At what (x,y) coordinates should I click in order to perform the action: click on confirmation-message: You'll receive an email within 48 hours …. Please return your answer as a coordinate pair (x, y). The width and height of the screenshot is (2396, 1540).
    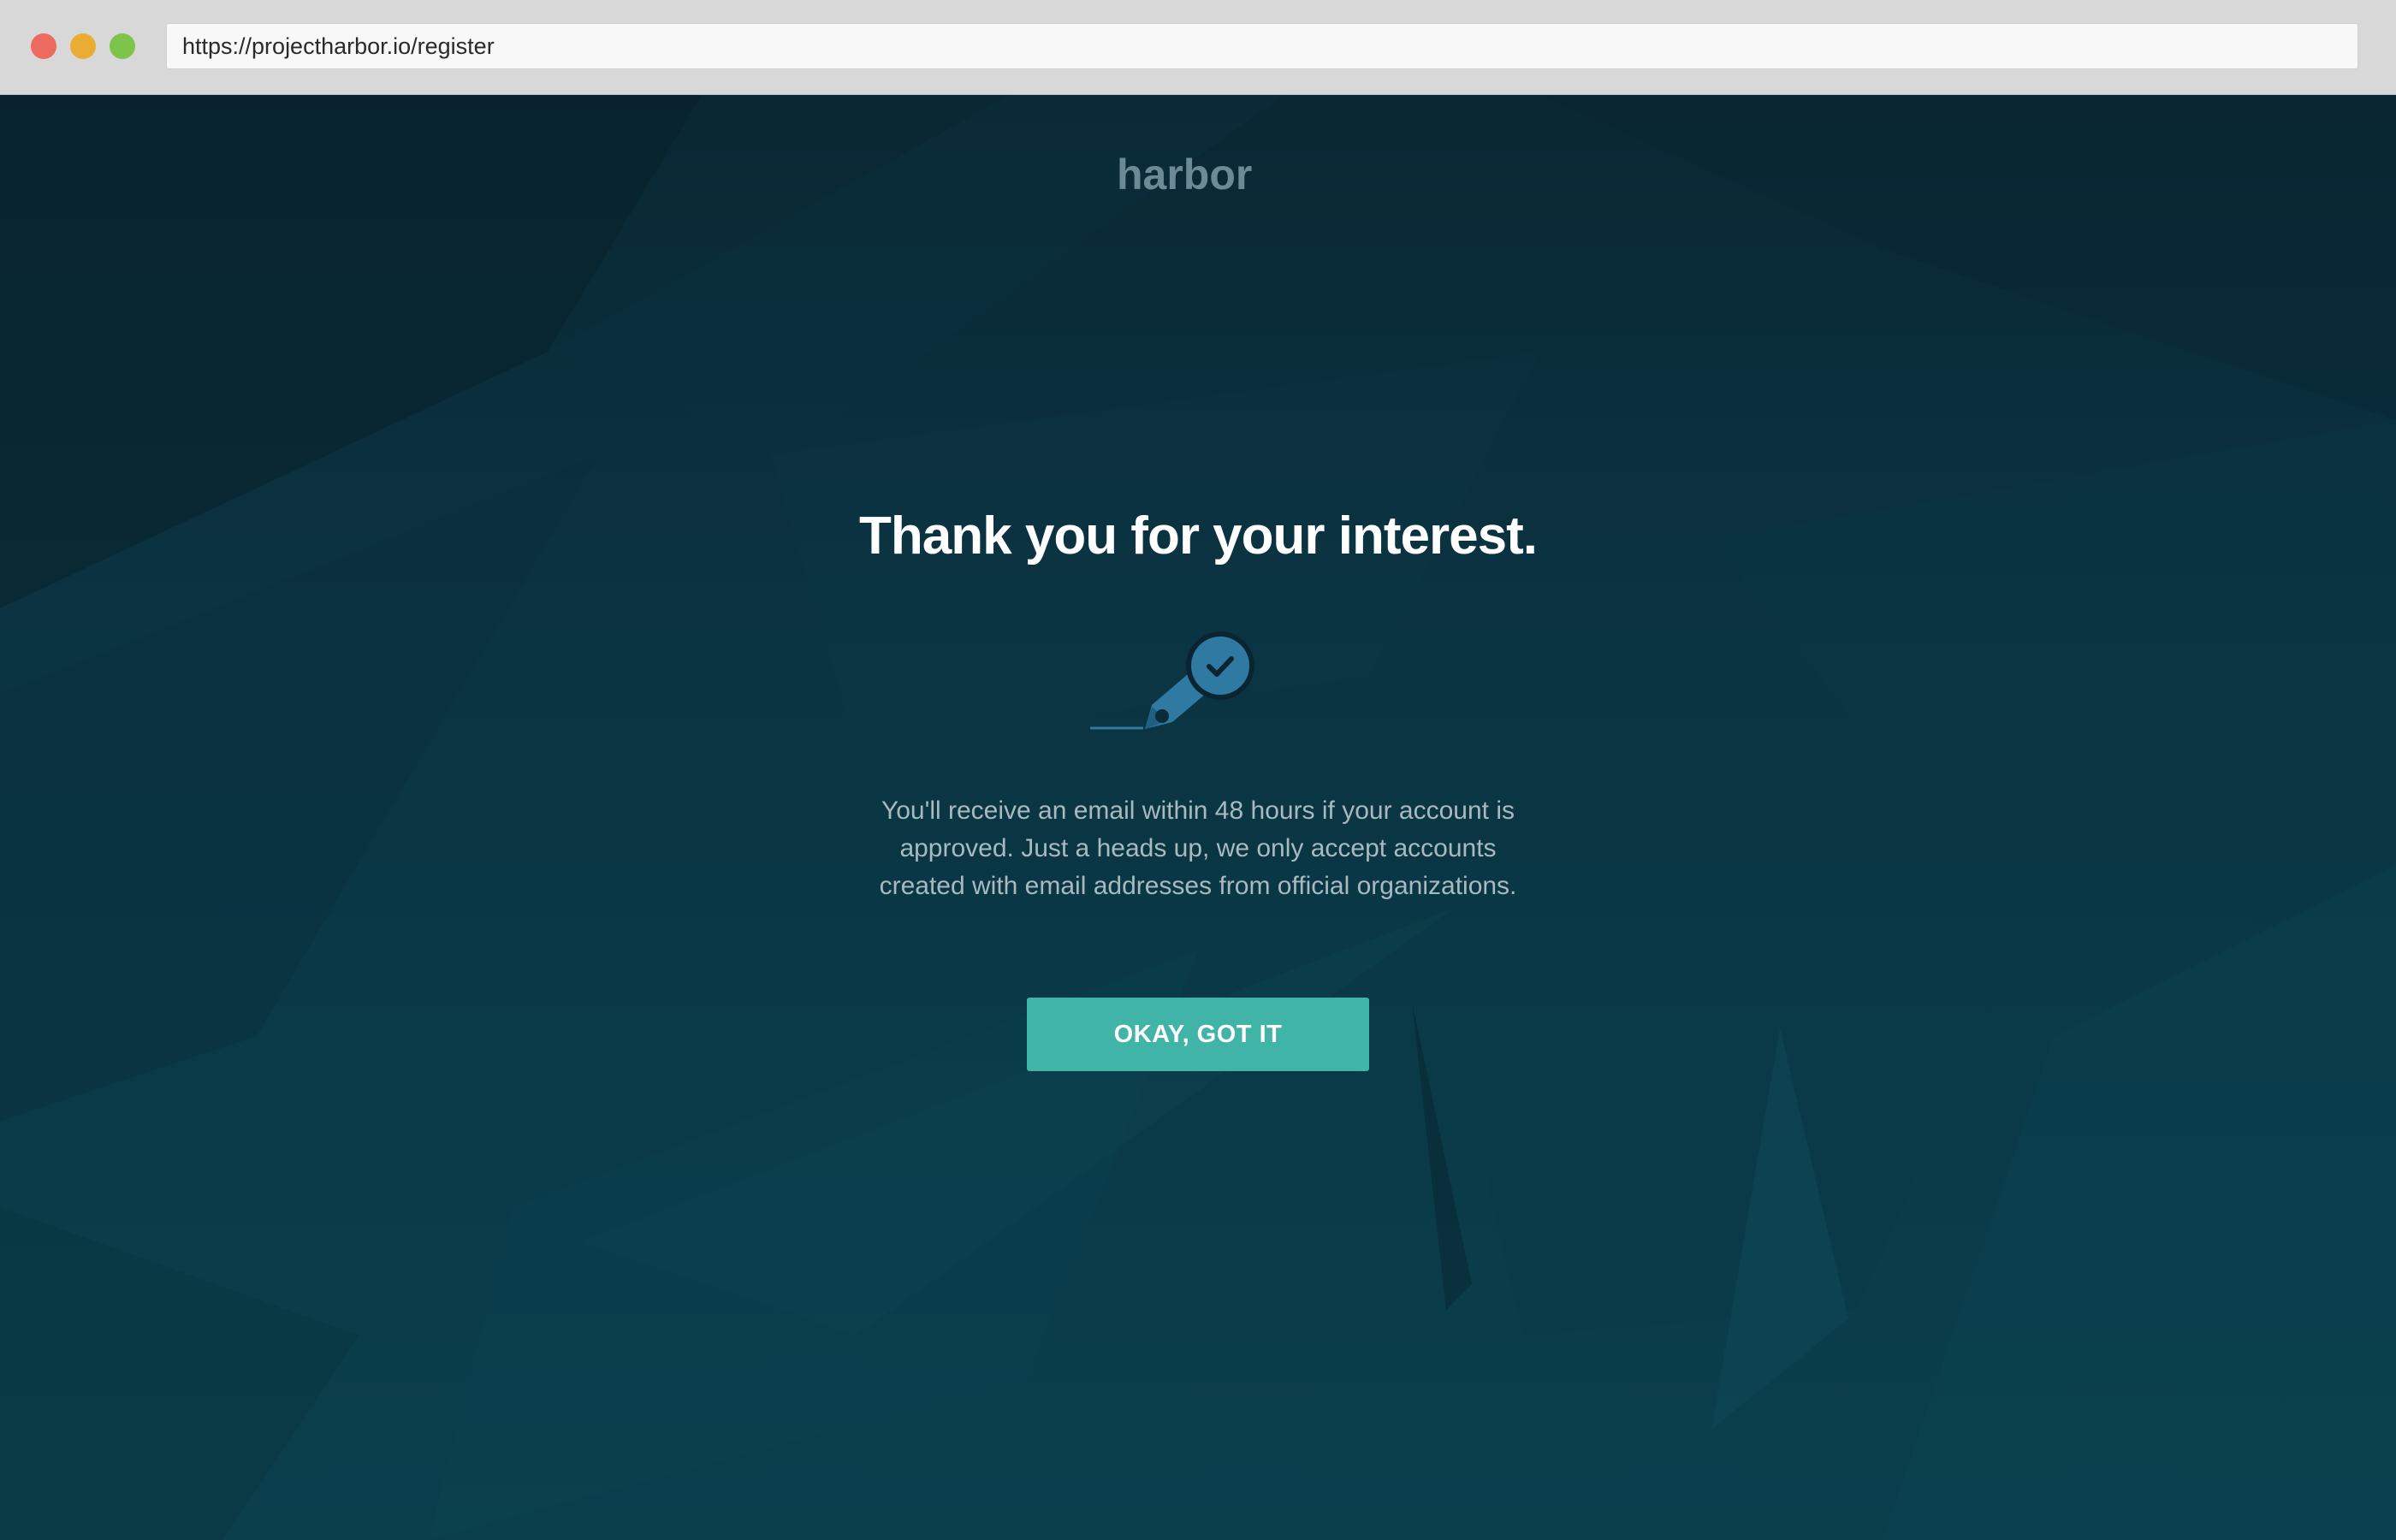
    Looking at the image, I should click on (1198, 848).